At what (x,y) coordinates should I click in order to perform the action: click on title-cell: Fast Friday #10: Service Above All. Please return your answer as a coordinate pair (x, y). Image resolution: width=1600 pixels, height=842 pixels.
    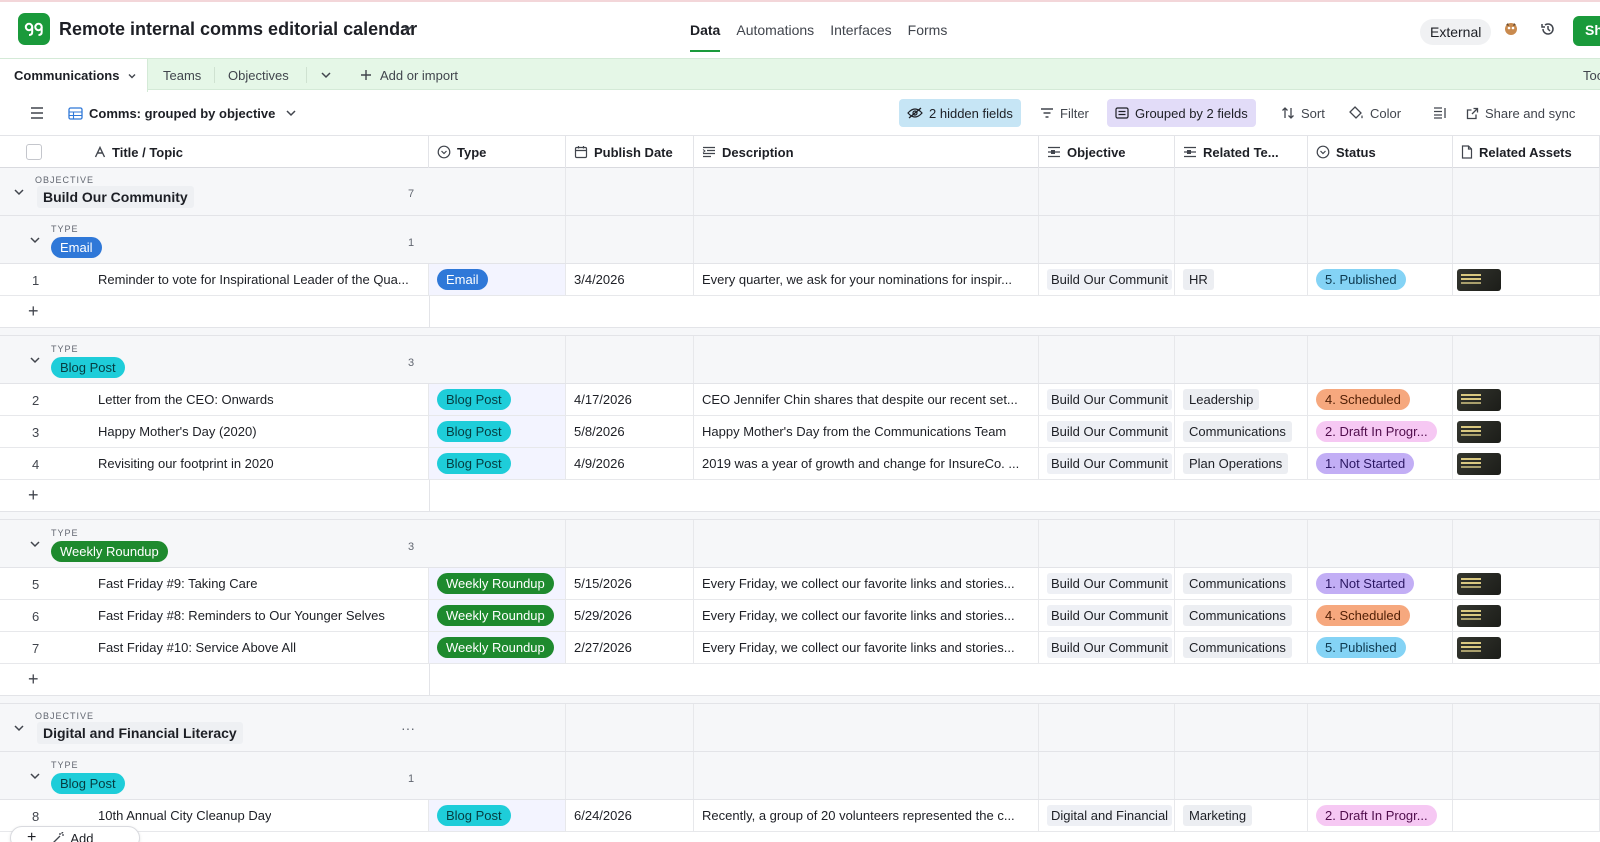
    Looking at the image, I should click on (214, 647).